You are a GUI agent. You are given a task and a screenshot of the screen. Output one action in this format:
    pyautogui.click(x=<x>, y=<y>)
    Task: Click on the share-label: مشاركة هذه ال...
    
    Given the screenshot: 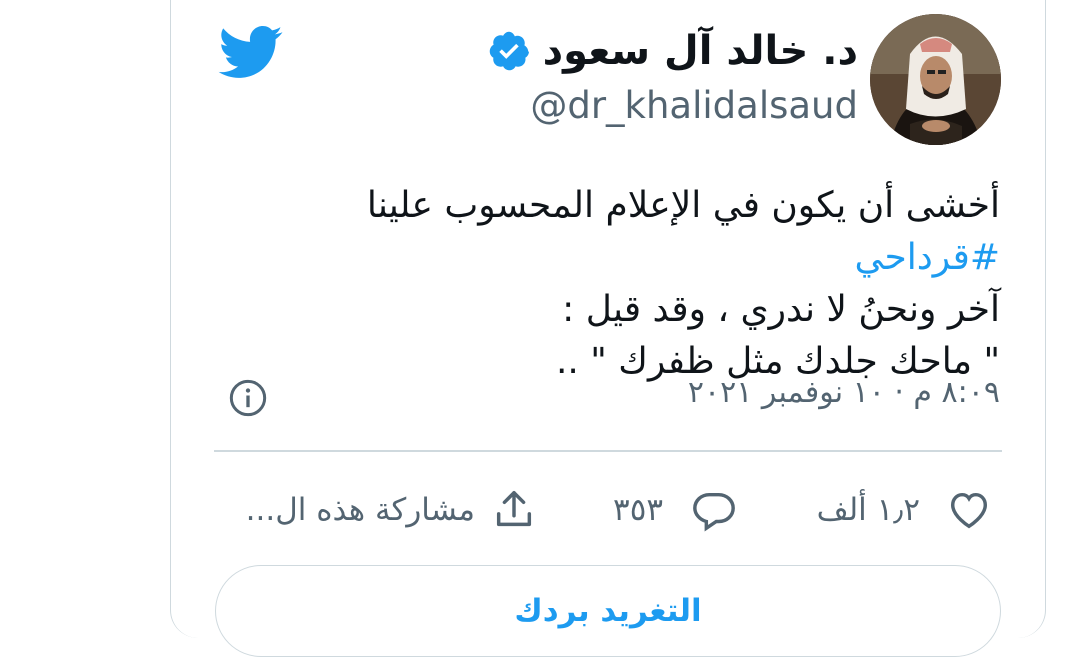 What is the action you would take?
    pyautogui.click(x=360, y=510)
    